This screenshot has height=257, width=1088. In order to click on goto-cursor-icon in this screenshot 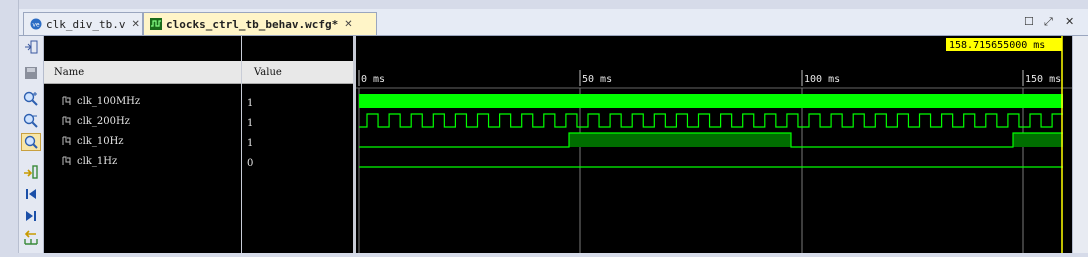, I will do `click(31, 172)`.